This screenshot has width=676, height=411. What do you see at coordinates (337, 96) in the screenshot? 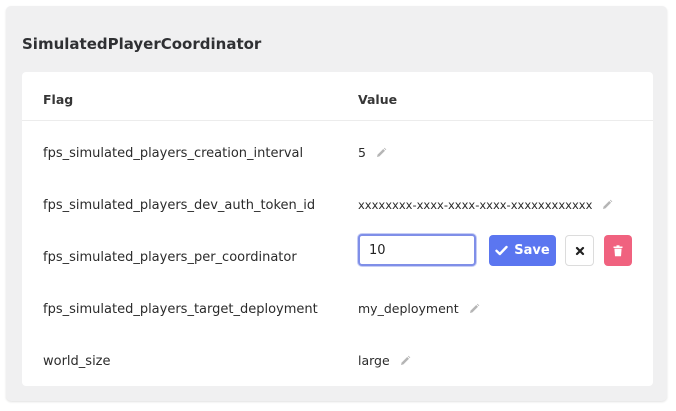
I see `table-header: Flag Value` at bounding box center [337, 96].